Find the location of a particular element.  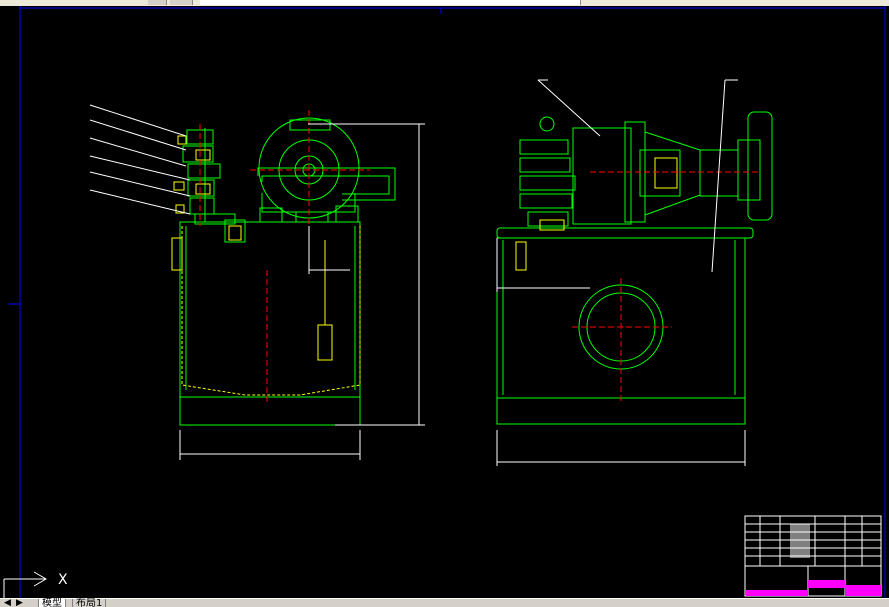

tab-layout1: 布局1 is located at coordinates (89, 603).